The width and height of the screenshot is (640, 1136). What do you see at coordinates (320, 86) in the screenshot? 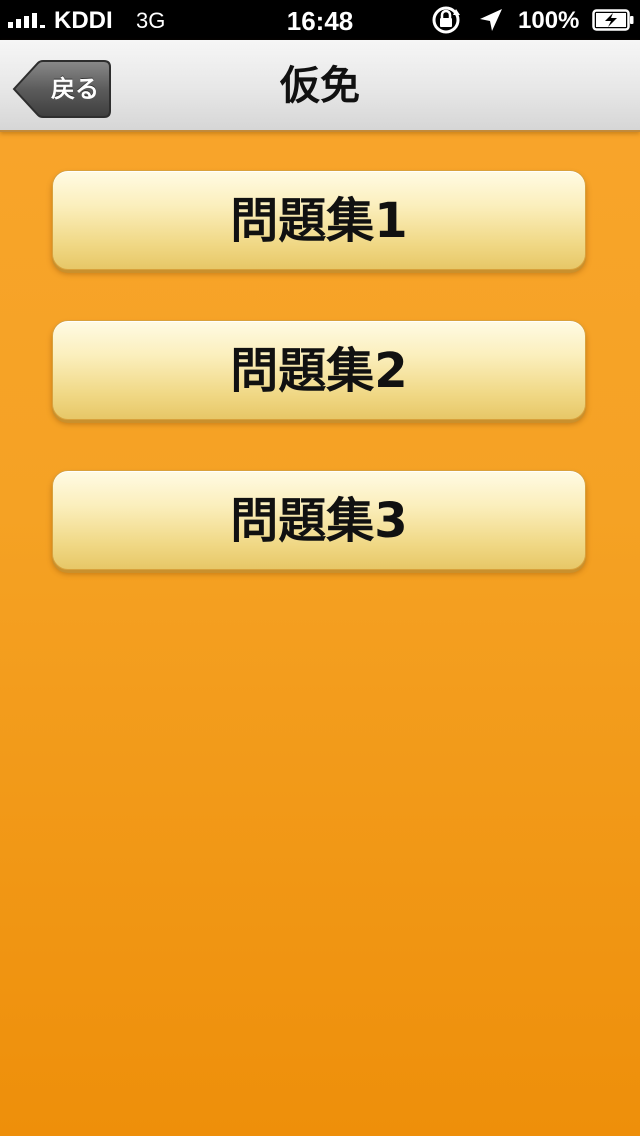
I see `navigation-bar: 仮免 戻る` at bounding box center [320, 86].